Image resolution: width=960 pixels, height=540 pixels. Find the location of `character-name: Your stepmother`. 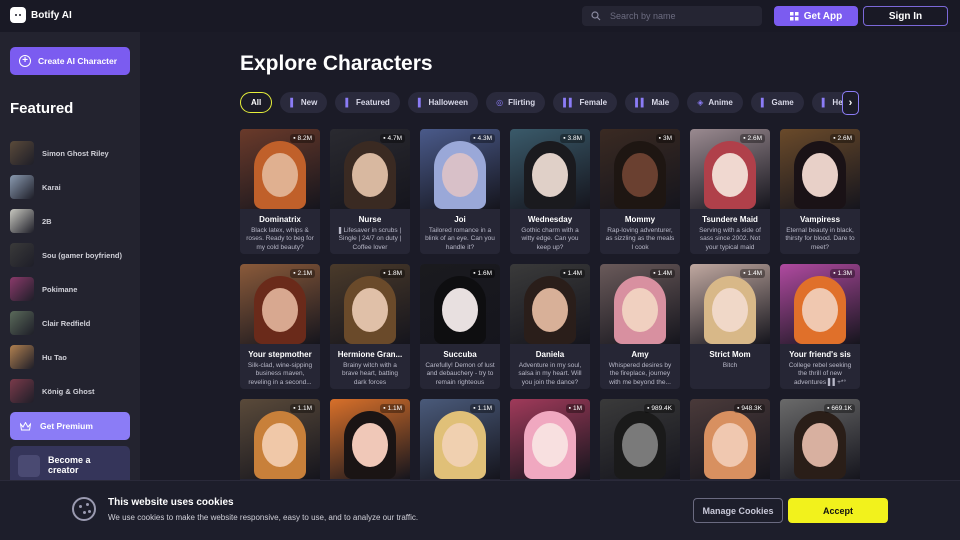

character-name: Your stepmother is located at coordinates (280, 354).